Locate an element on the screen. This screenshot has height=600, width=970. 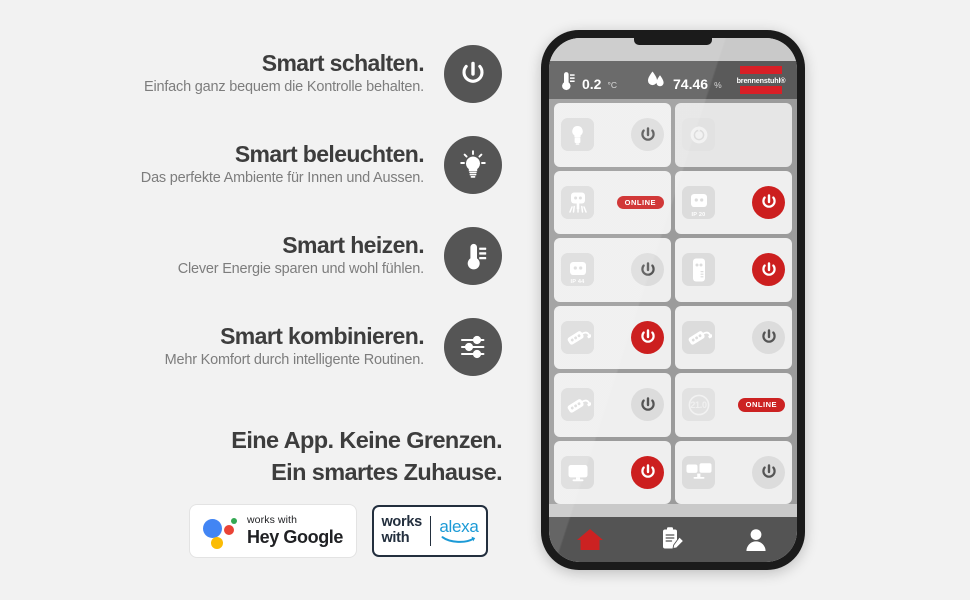
humidity-unit: % is located at coordinates (718, 85).